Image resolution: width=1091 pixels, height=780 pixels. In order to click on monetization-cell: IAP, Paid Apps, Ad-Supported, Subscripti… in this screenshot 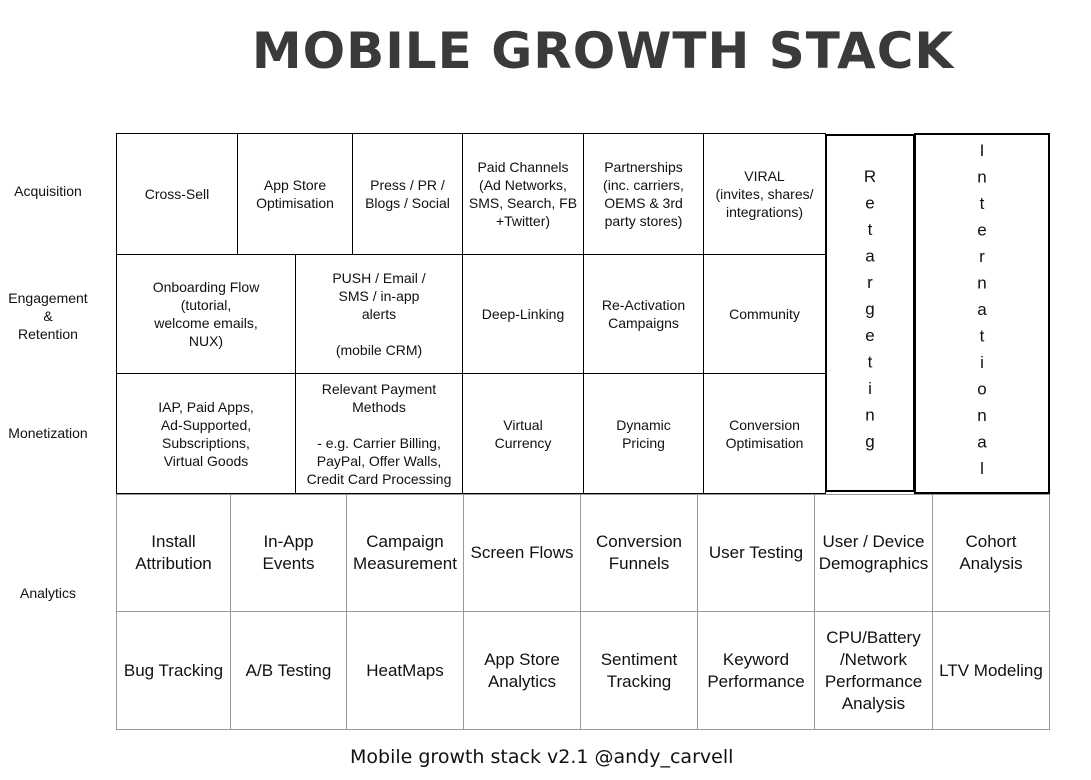, I will do `click(206, 433)`.